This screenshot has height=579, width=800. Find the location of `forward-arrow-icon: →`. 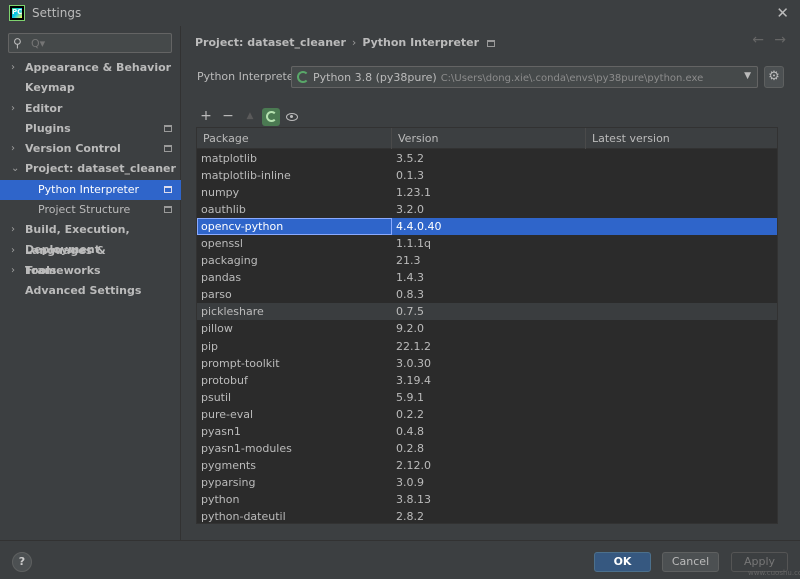

forward-arrow-icon: → is located at coordinates (780, 40).